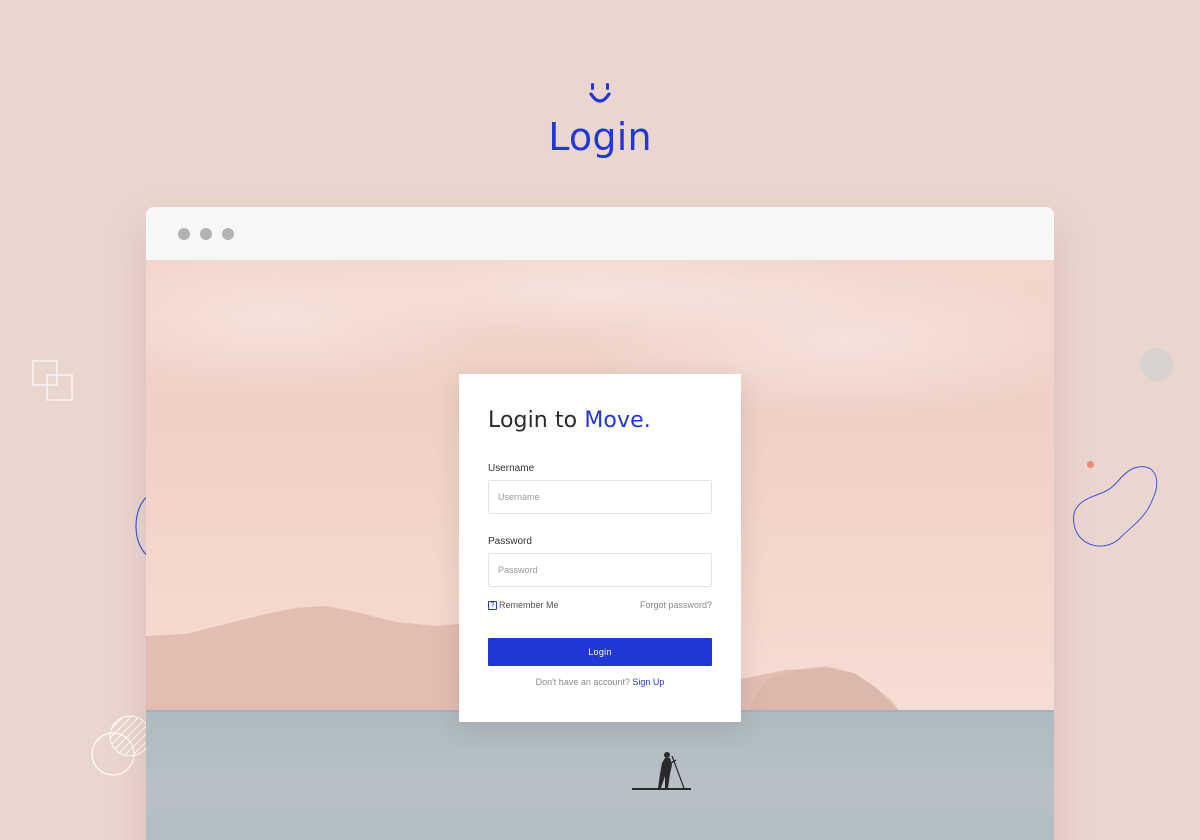  What do you see at coordinates (511, 468) in the screenshot?
I see `username-label: Username` at bounding box center [511, 468].